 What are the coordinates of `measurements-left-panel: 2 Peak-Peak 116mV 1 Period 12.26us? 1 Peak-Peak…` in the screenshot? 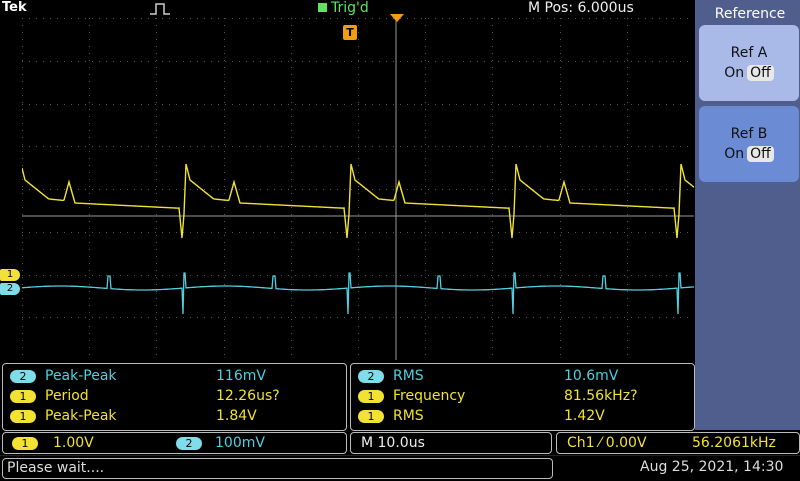 It's located at (174, 397).